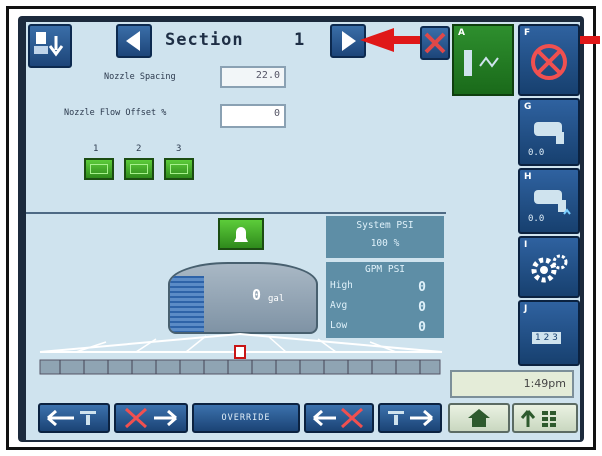  I want to click on side-key-i-button: I, so click(549, 267).